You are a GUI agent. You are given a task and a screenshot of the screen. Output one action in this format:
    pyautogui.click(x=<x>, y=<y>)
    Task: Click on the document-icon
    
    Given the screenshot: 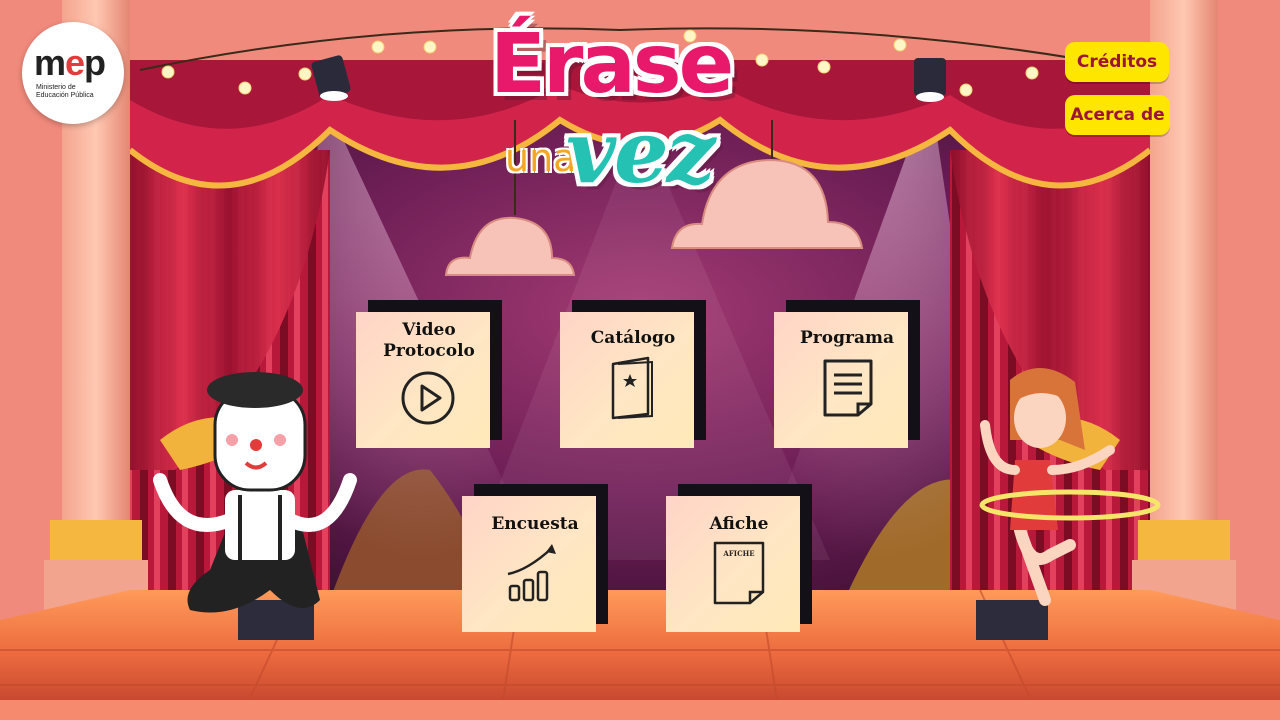 What is the action you would take?
    pyautogui.click(x=848, y=388)
    